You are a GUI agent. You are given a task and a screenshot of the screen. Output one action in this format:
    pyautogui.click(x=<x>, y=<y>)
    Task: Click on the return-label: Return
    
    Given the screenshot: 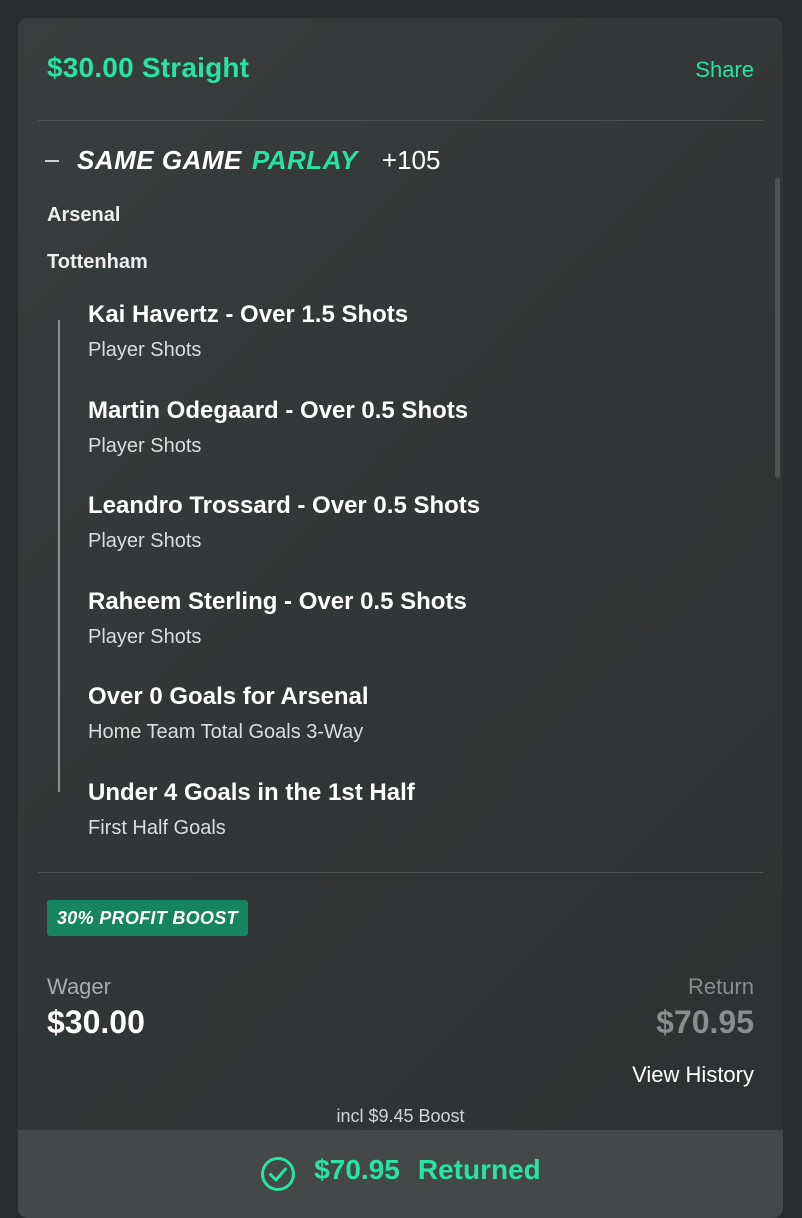 What is the action you would take?
    pyautogui.click(x=720, y=986)
    